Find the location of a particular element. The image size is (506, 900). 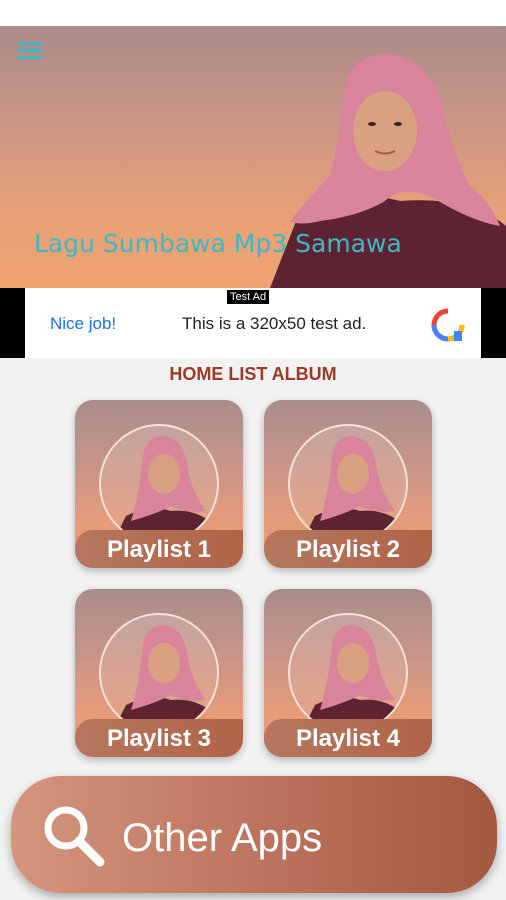

playlist-label: Playlist 4 is located at coordinates (348, 738).